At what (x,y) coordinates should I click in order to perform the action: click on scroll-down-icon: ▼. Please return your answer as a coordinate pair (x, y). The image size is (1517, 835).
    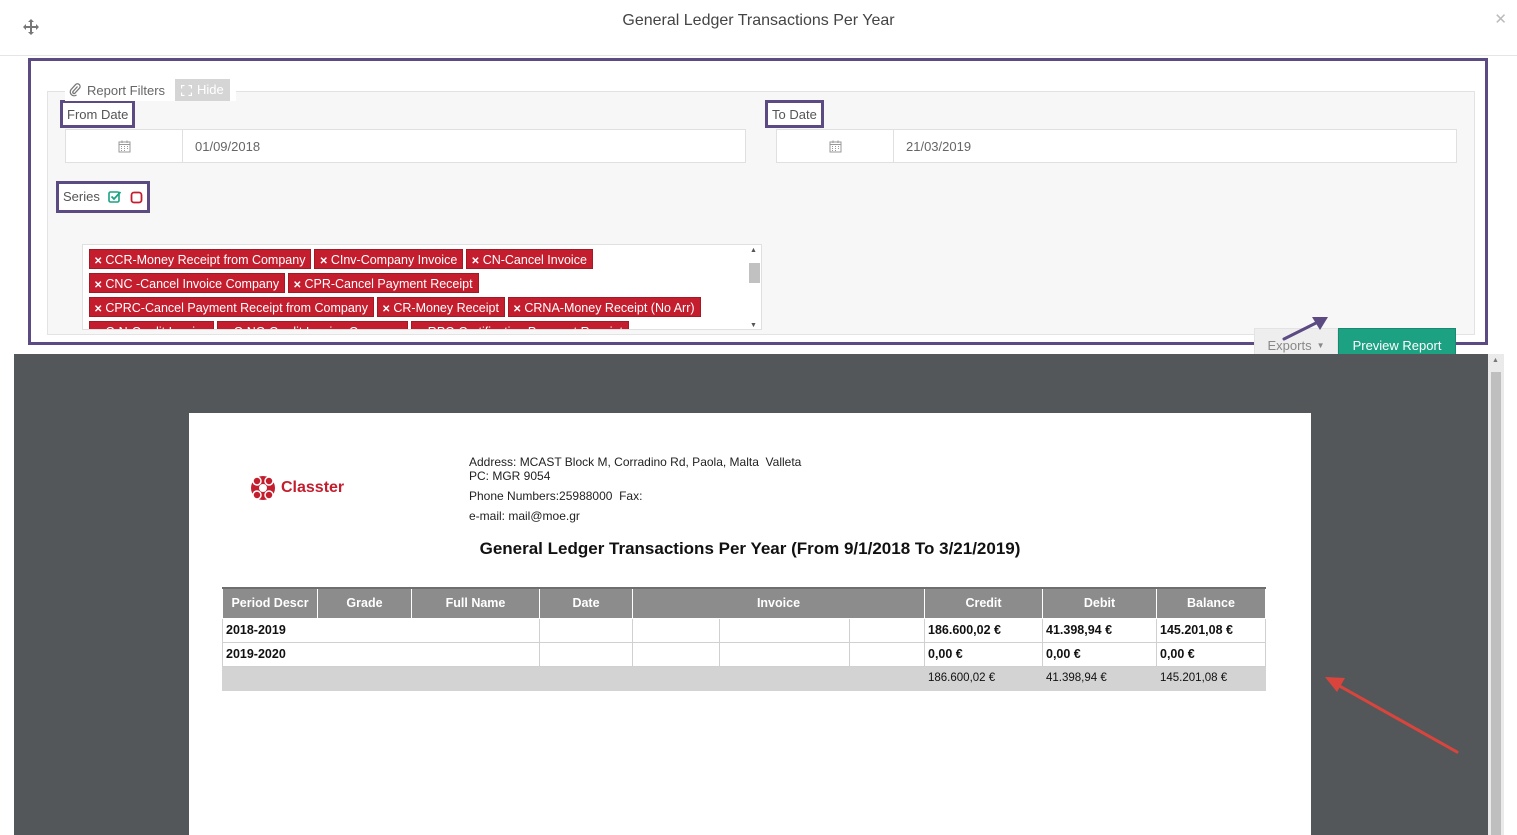
    Looking at the image, I should click on (753, 325).